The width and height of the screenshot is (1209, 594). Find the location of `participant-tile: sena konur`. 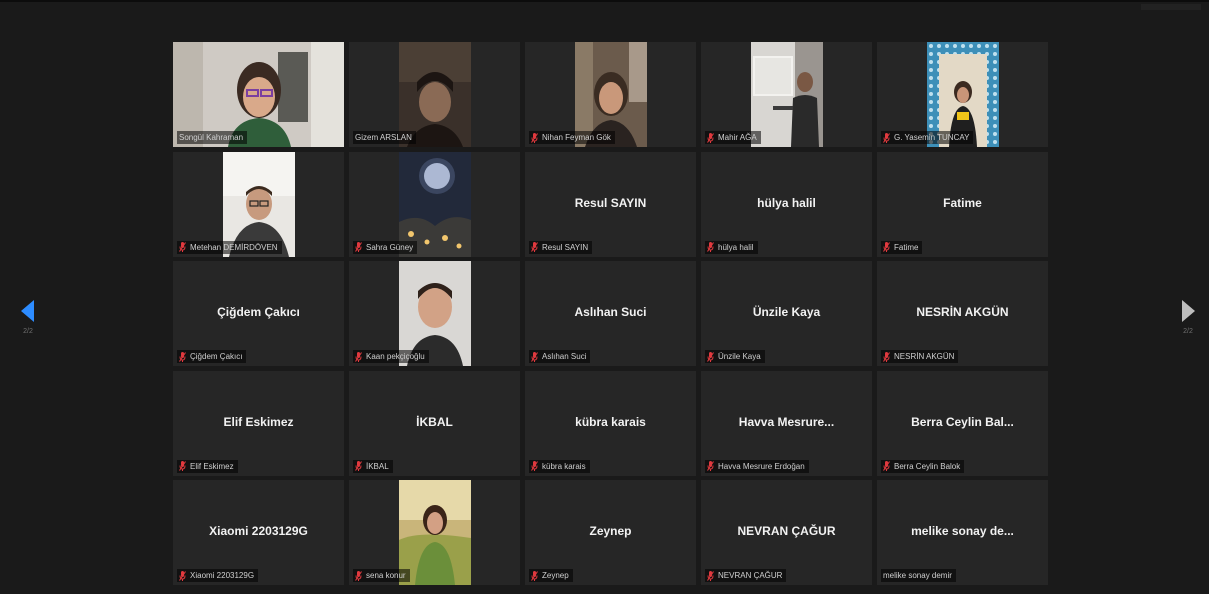

participant-tile: sena konur is located at coordinates (434, 532).